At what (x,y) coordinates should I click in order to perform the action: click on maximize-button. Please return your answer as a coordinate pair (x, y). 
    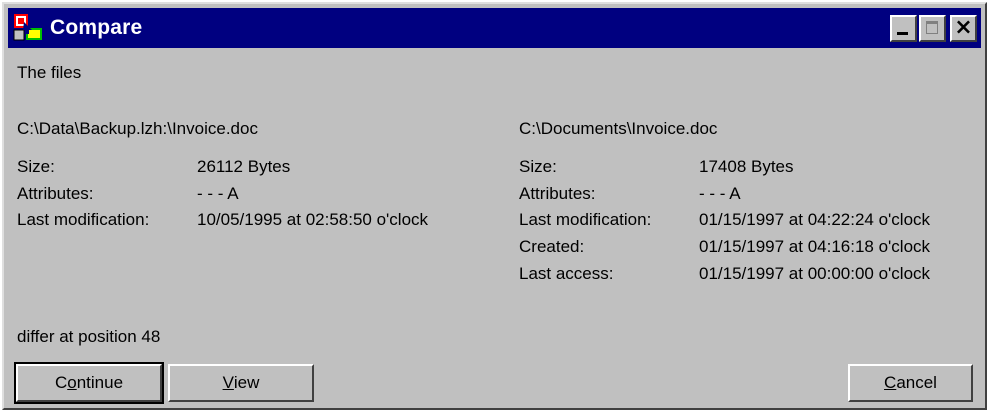
    Looking at the image, I should click on (932, 28).